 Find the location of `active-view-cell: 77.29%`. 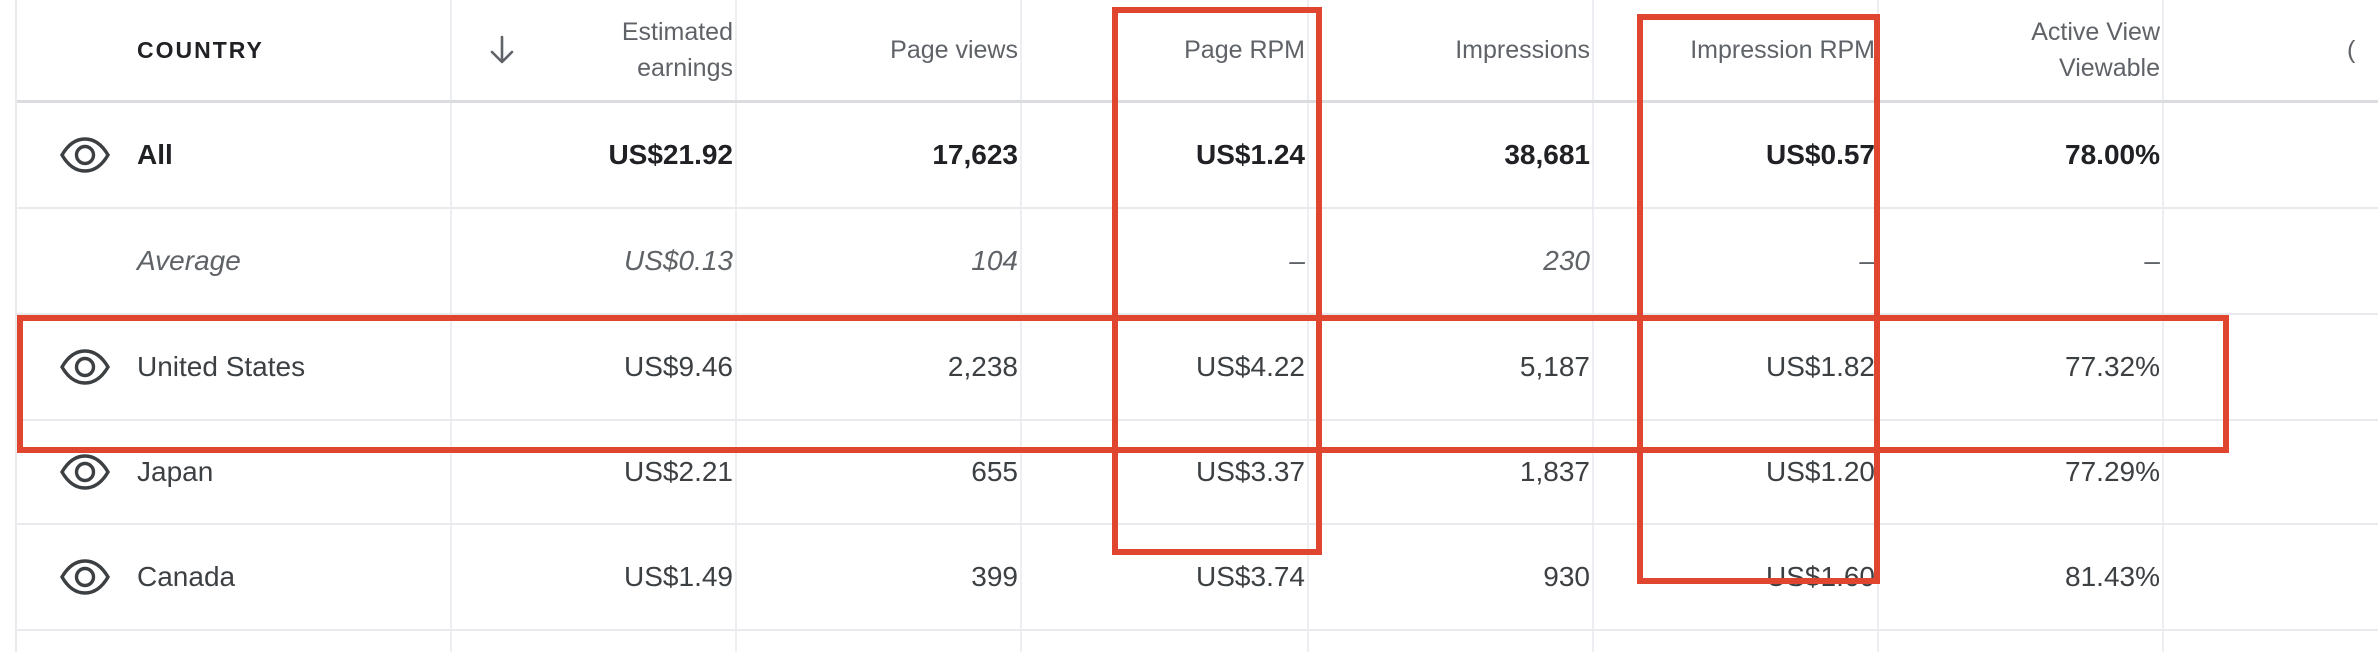

active-view-cell: 77.29% is located at coordinates (2112, 471).